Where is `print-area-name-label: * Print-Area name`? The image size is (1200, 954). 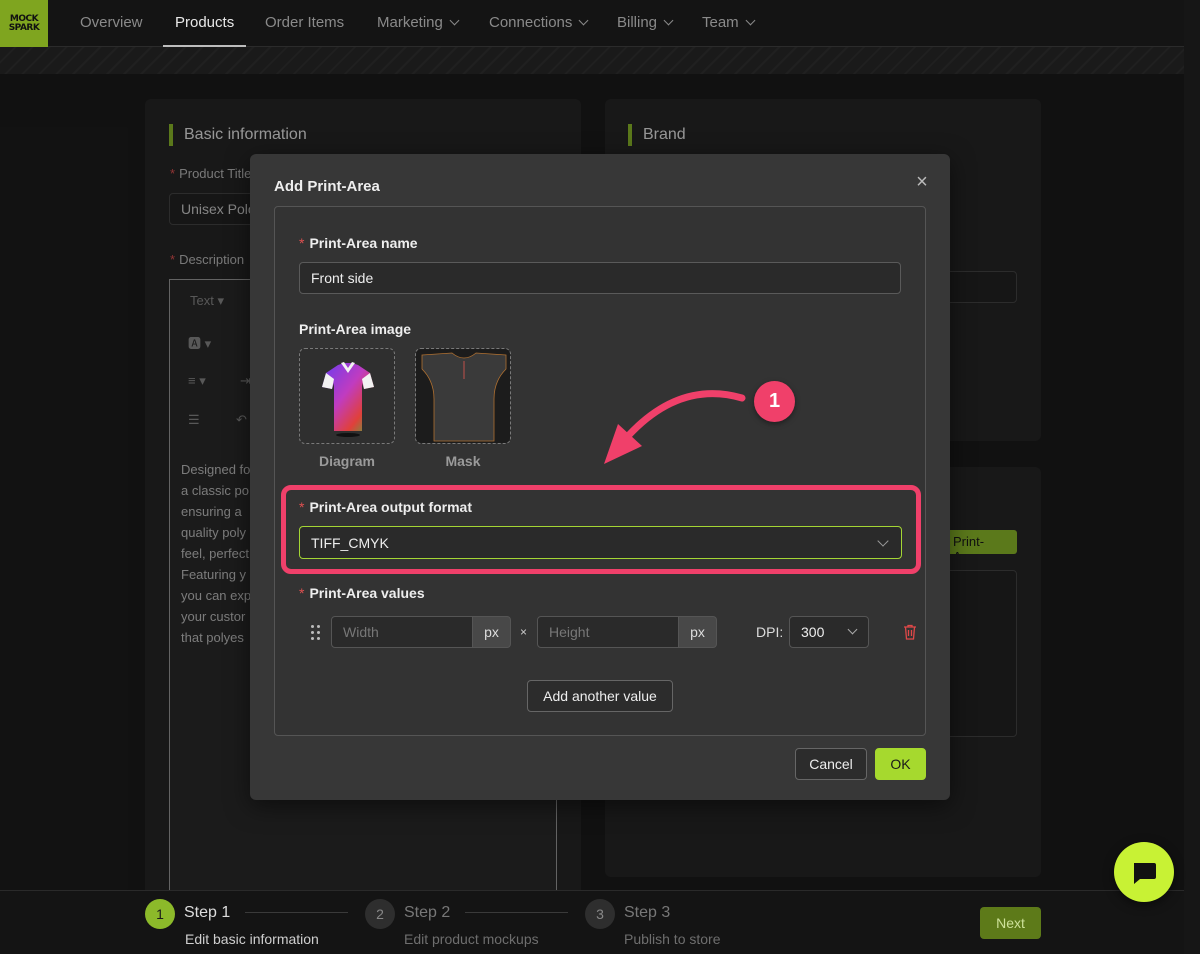
print-area-name-label: * Print-Area name is located at coordinates (358, 243).